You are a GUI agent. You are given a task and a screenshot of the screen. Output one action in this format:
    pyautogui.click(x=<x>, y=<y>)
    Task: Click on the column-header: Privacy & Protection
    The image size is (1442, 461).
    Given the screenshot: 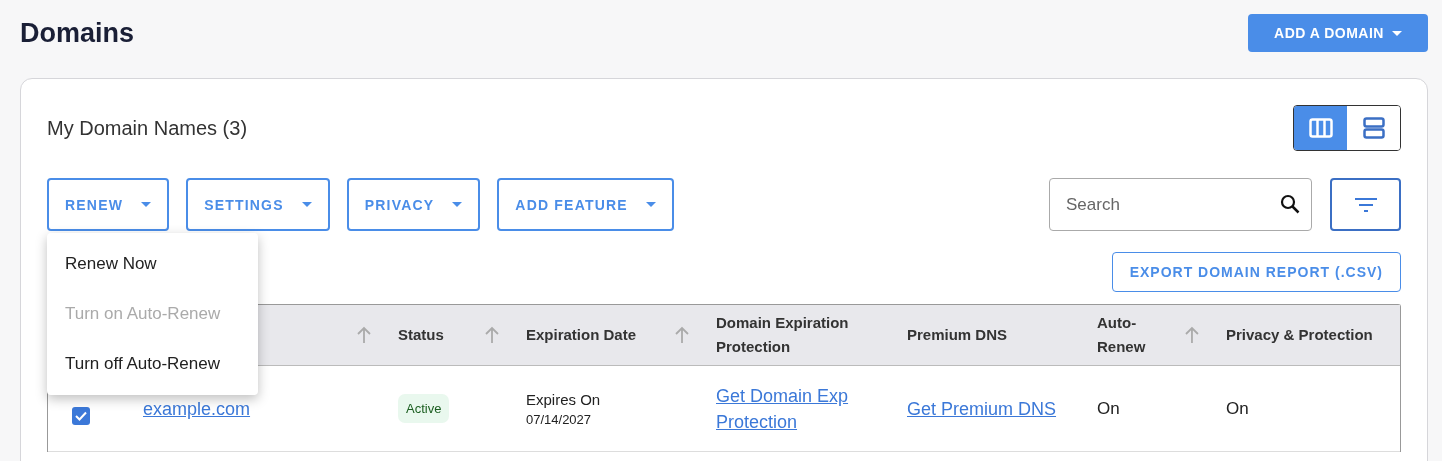 What is the action you would take?
    pyautogui.click(x=1299, y=335)
    